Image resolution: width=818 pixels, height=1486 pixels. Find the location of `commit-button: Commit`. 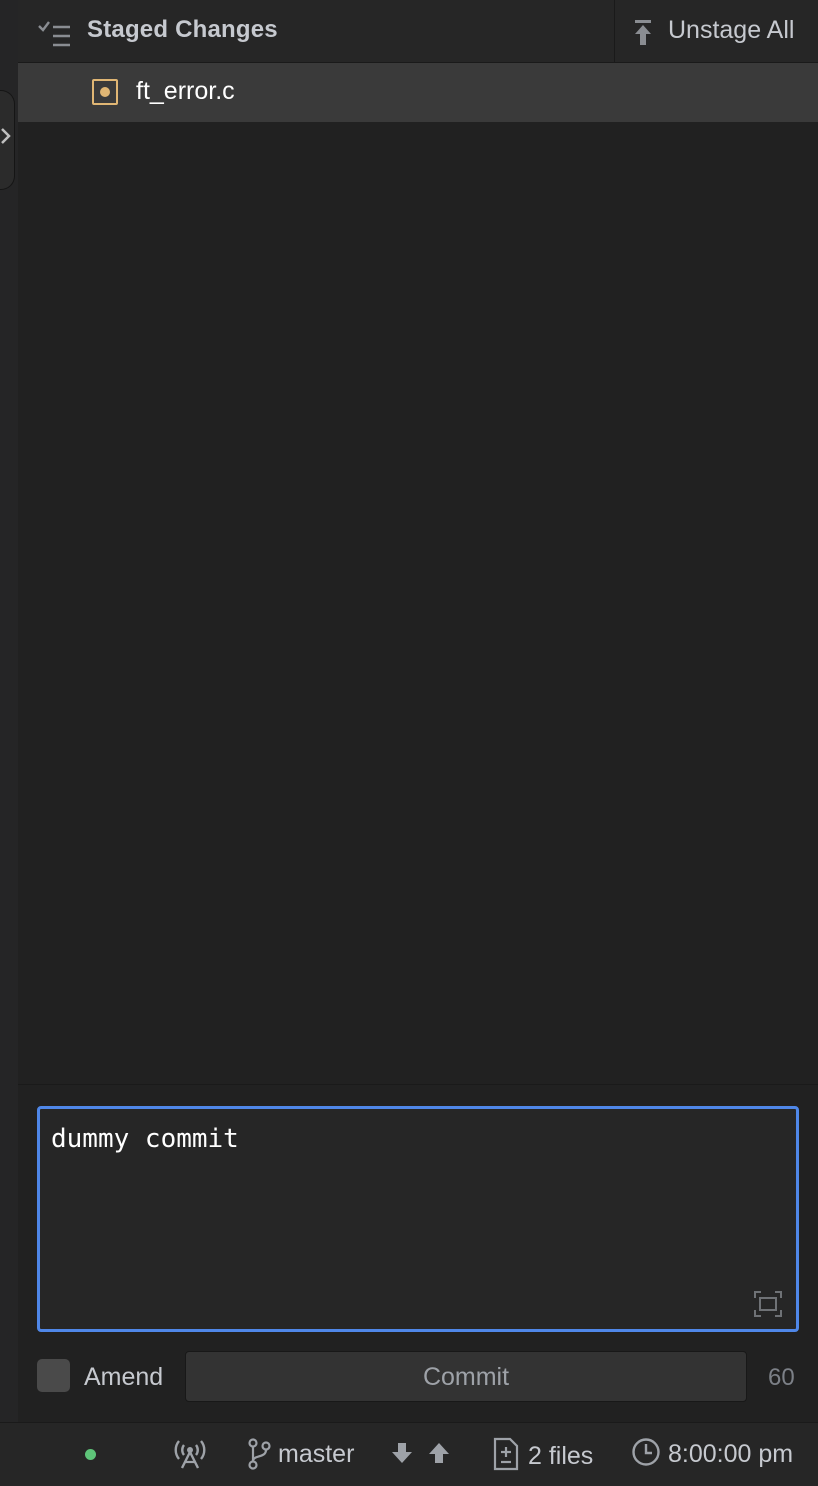

commit-button: Commit is located at coordinates (466, 1376).